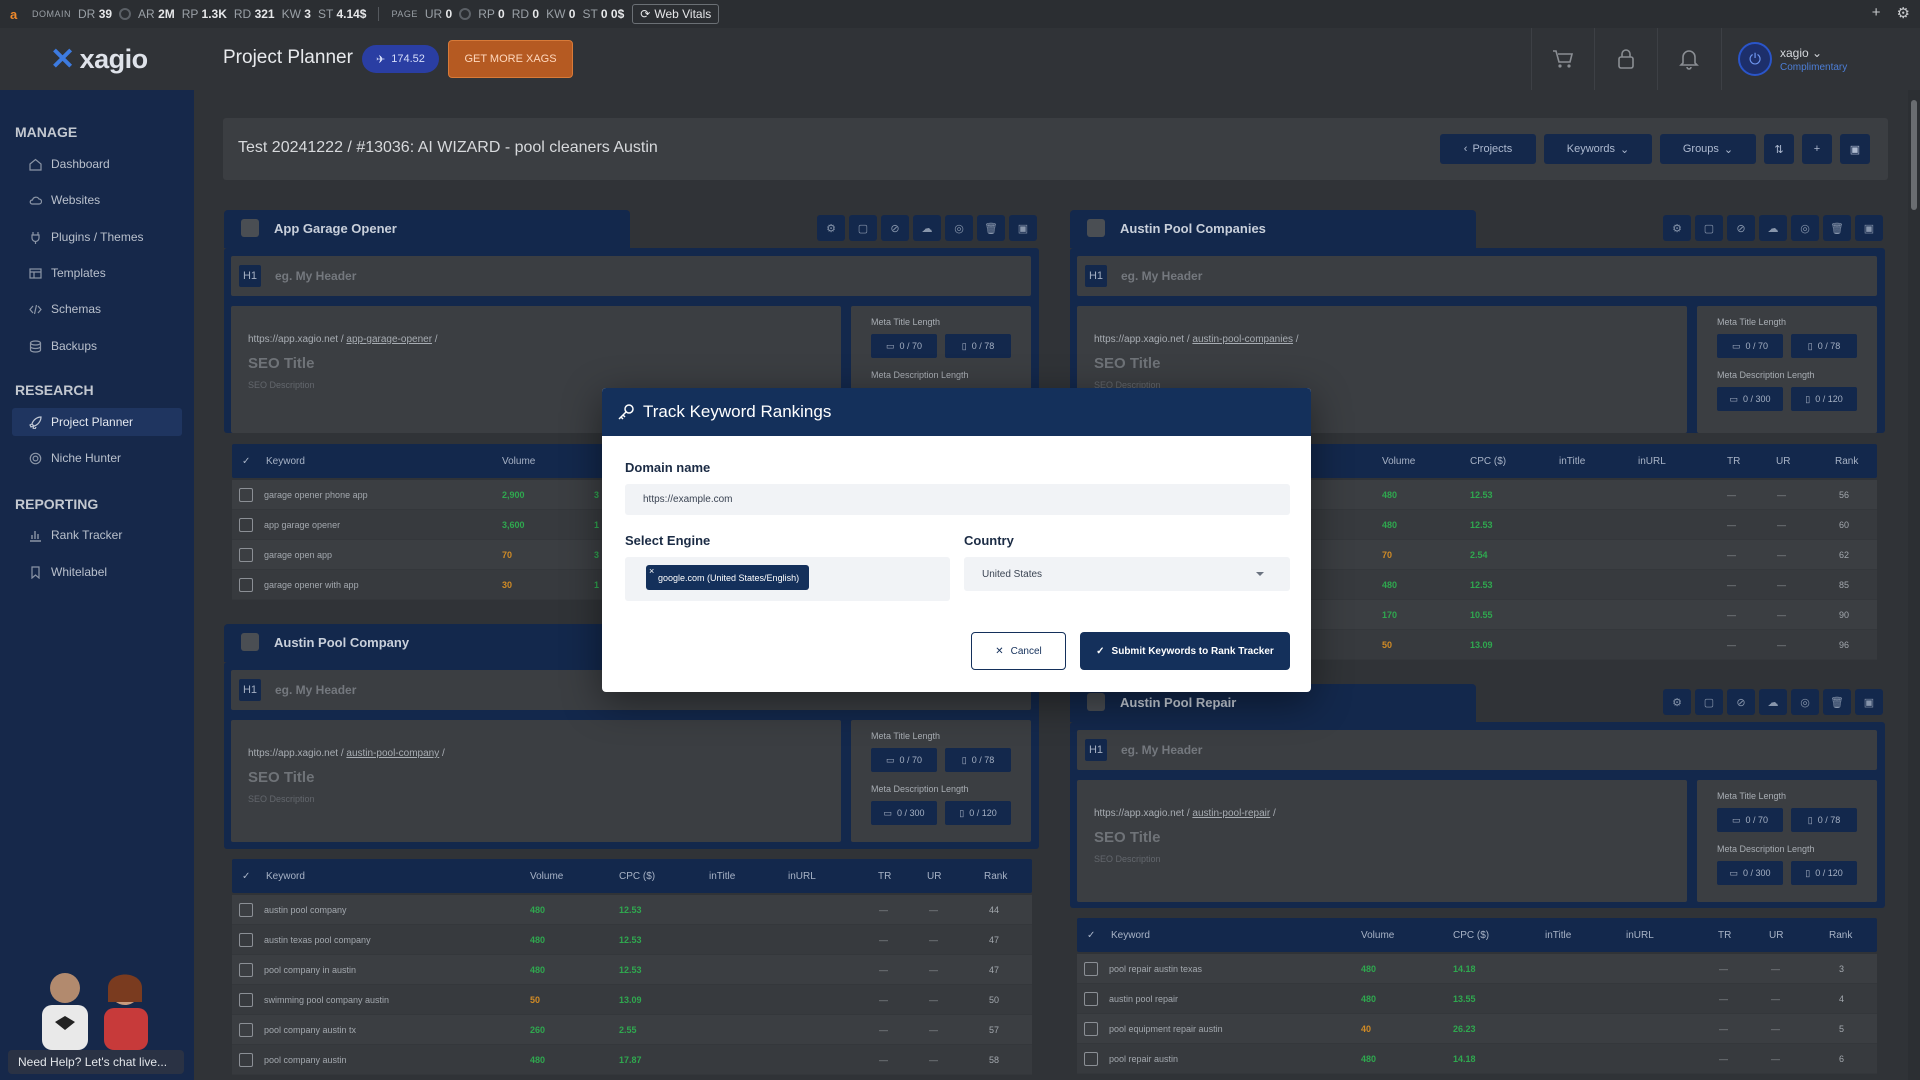 The height and width of the screenshot is (1080, 1920). I want to click on sidebar-item-niche-hunter: Niche Hunter, so click(97, 458).